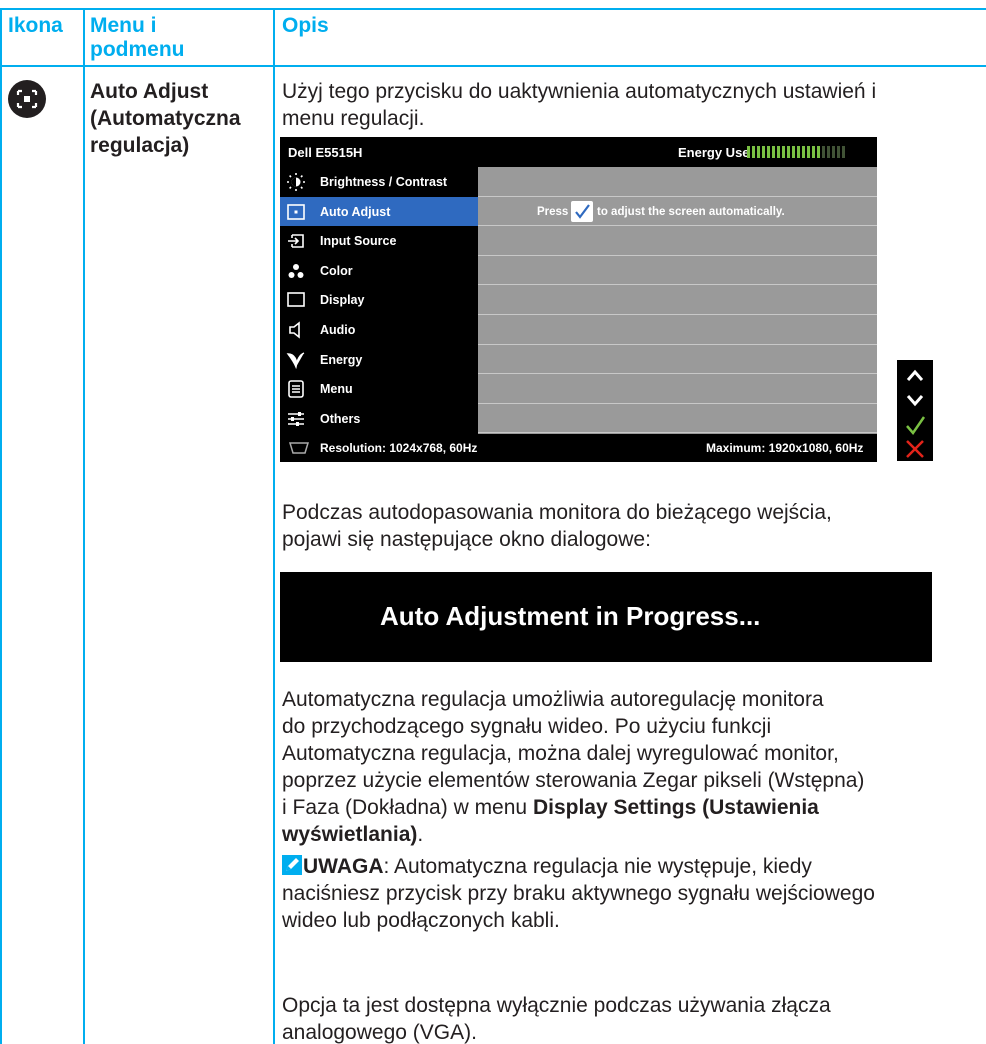 The height and width of the screenshot is (1044, 986). What do you see at coordinates (341, 359) in the screenshot?
I see `osd-menu-item-label: Energy` at bounding box center [341, 359].